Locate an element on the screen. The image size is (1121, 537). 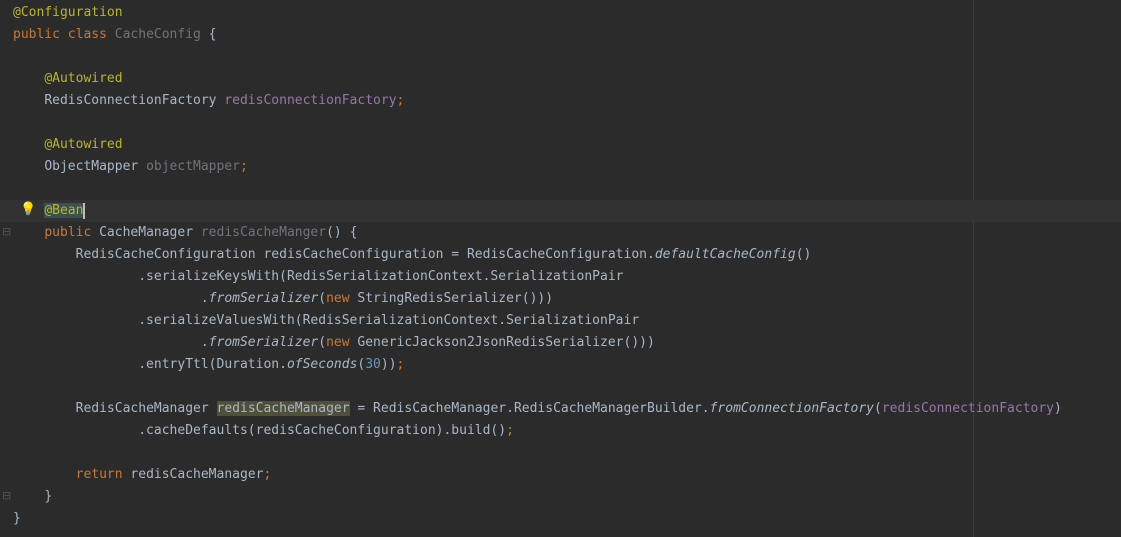
current-line-highlight is located at coordinates (560, 211).